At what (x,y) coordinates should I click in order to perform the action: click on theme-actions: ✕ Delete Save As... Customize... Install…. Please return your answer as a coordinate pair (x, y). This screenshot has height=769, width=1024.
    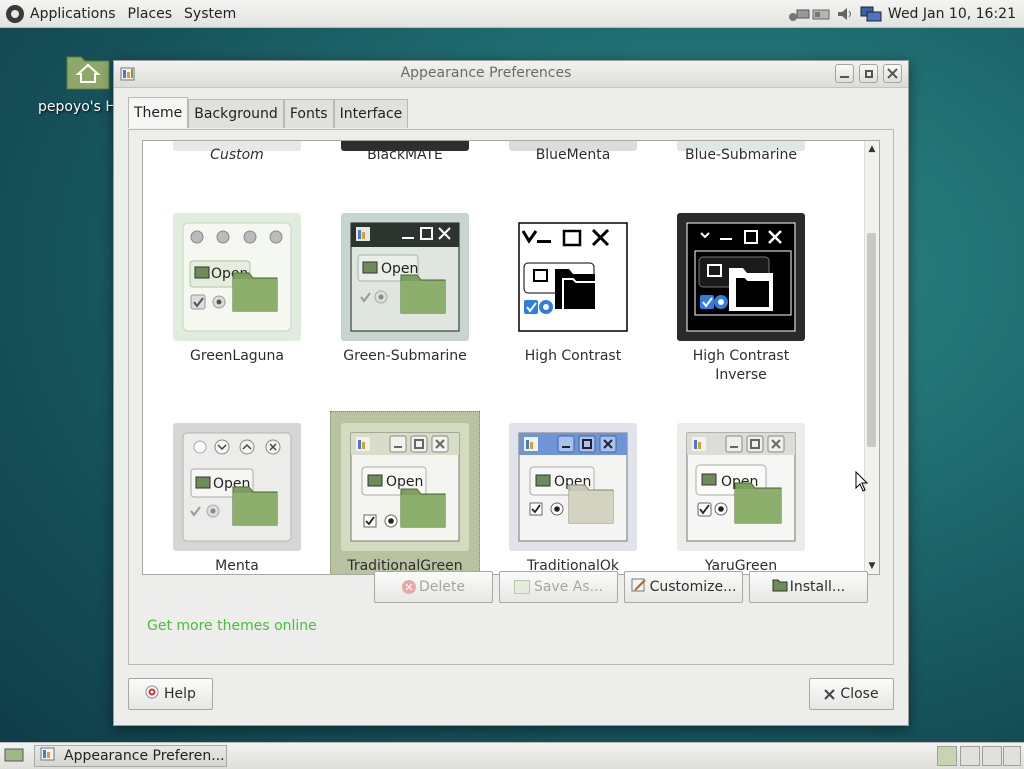
    Looking at the image, I should click on (624, 587).